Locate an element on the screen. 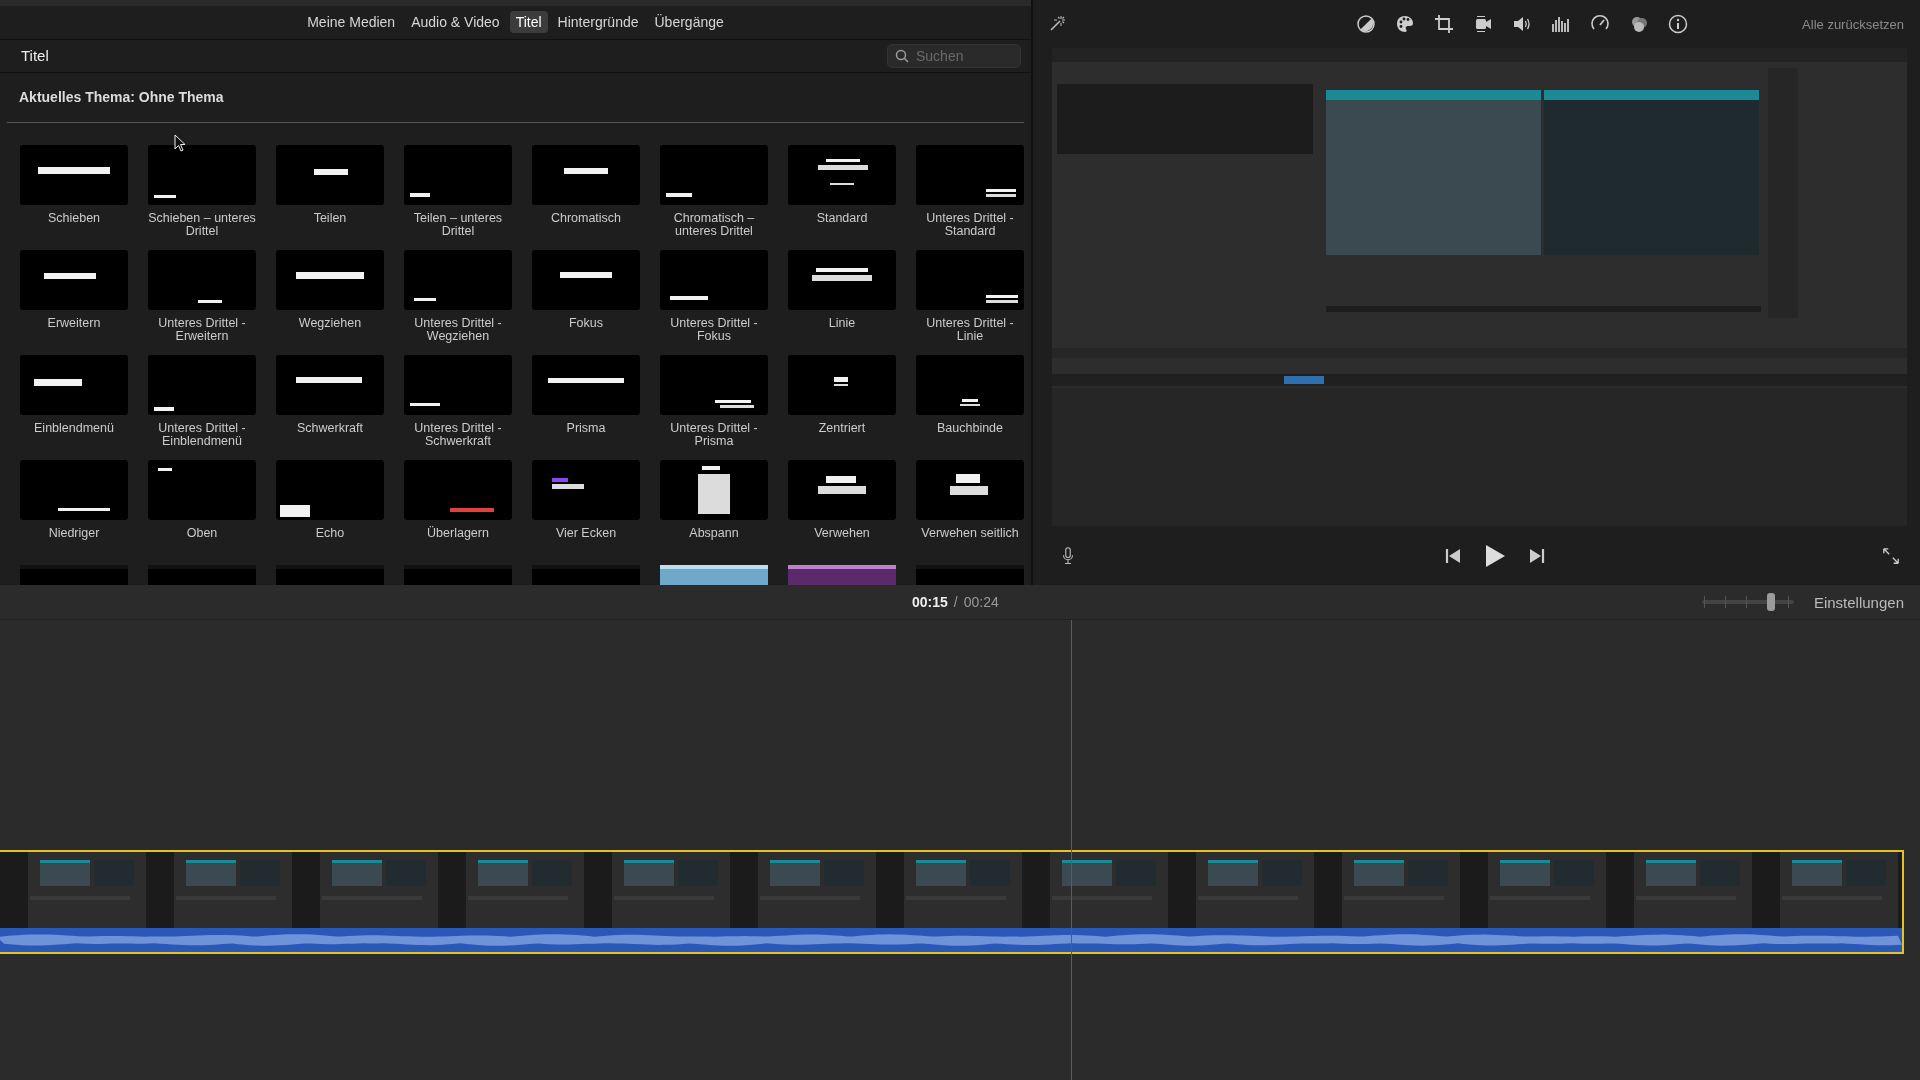 This screenshot has width=1920, height=1080. settings-button: Einstellungen is located at coordinates (1858, 602).